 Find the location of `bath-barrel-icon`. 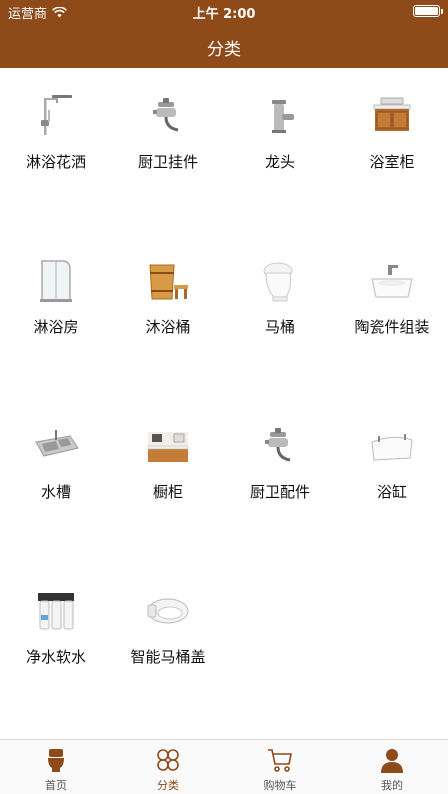

bath-barrel-icon is located at coordinates (168, 282).